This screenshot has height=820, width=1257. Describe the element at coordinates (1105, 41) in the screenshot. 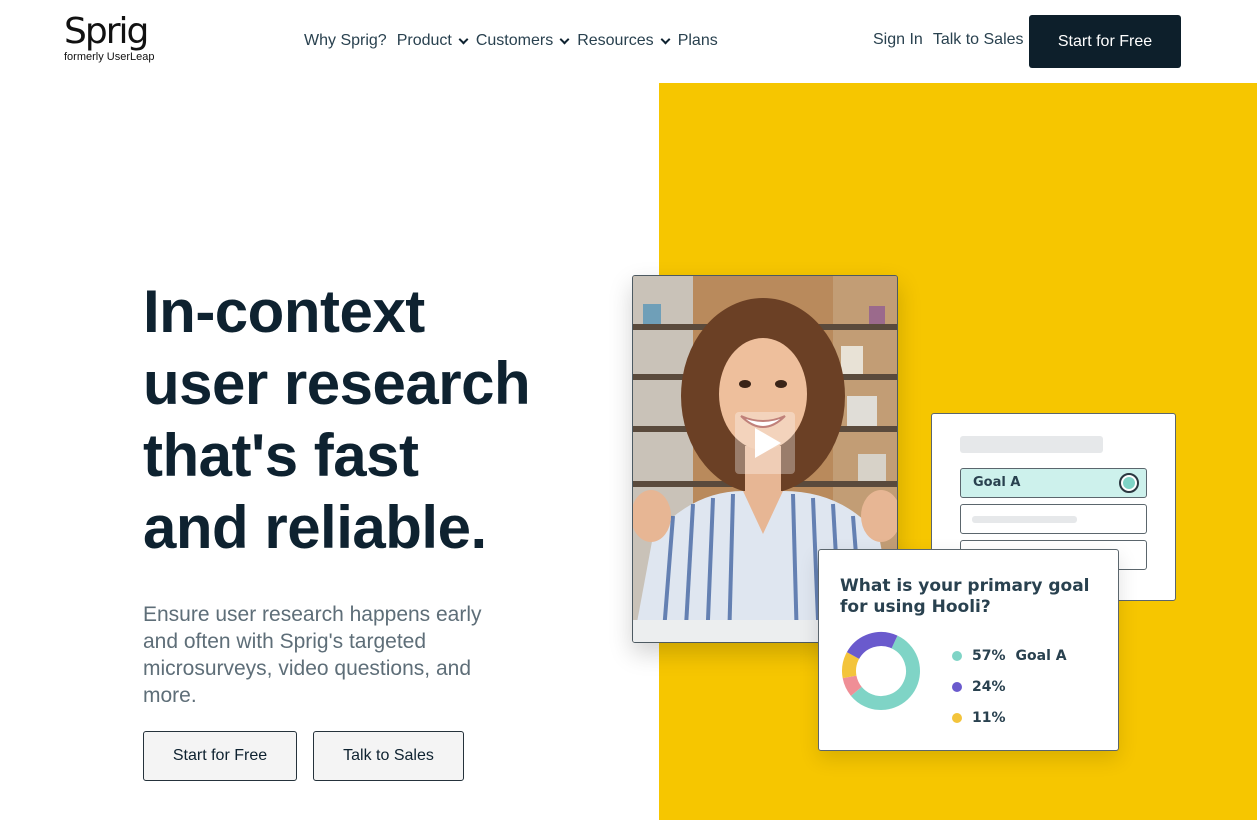

I see `start-for-free-button: Start for Free` at that location.